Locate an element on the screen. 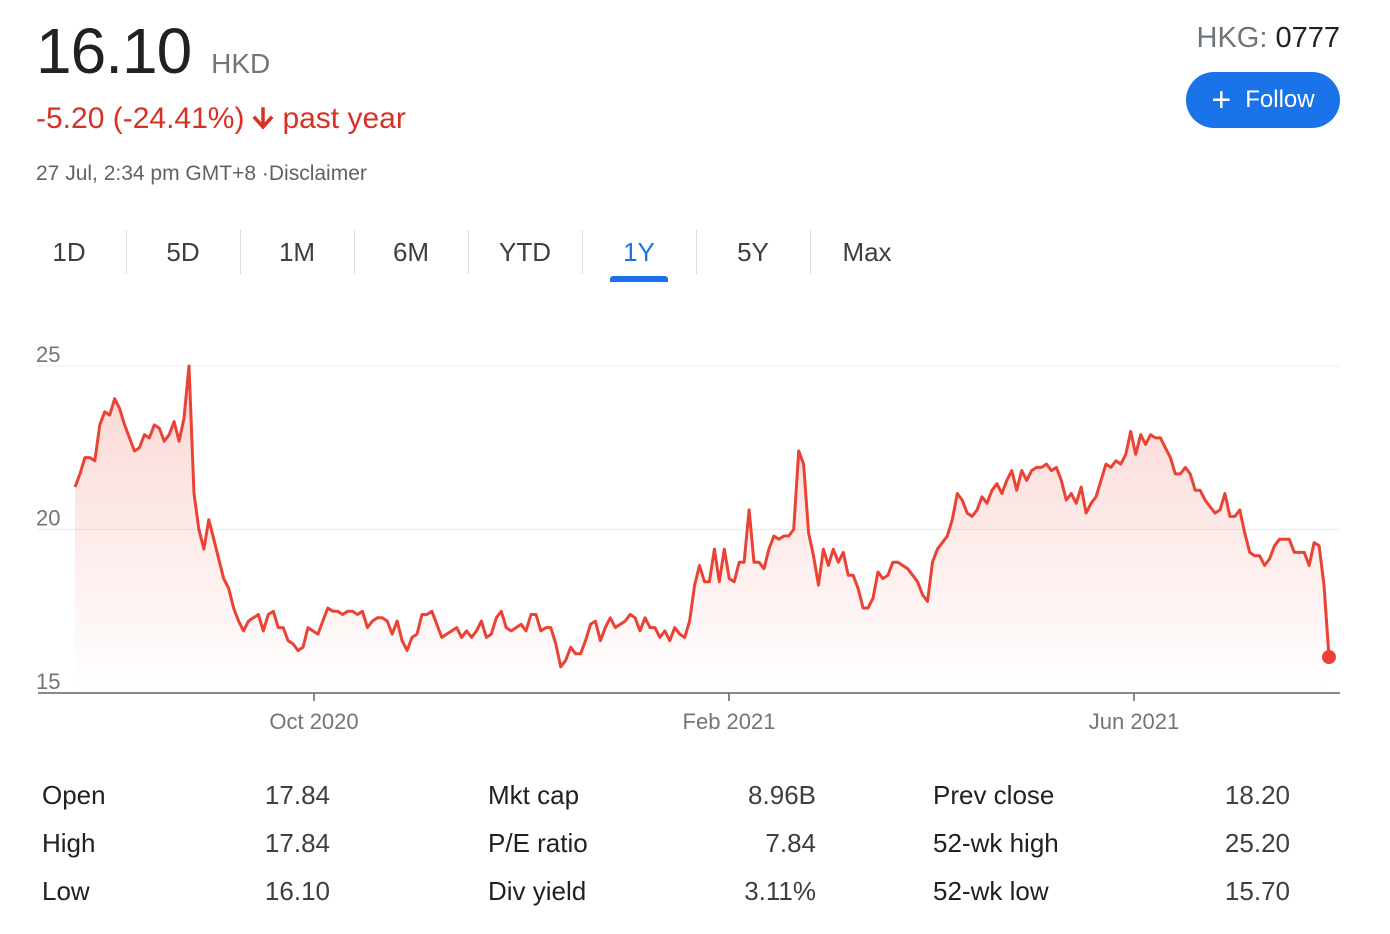 This screenshot has width=1390, height=934. tab-label: 5D is located at coordinates (183, 252).